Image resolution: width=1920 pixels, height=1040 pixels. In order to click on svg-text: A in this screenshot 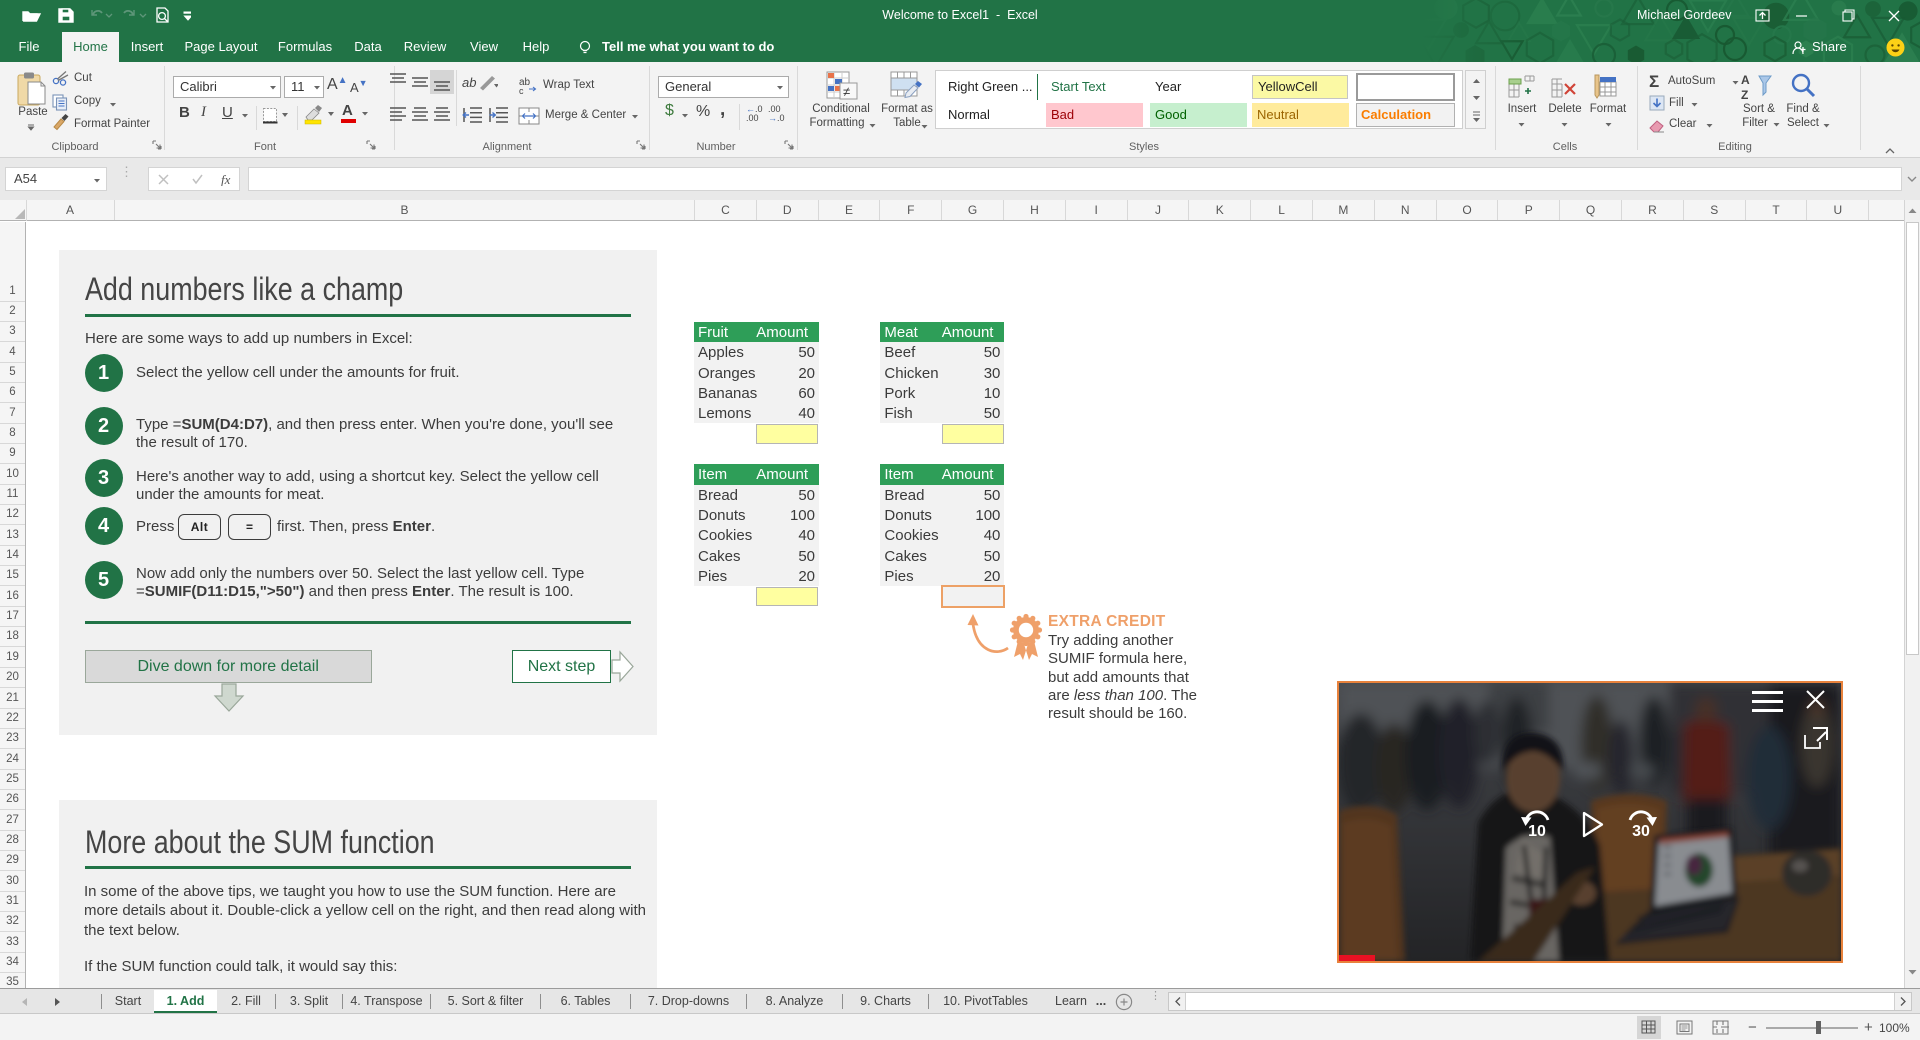, I will do `click(1745, 80)`.